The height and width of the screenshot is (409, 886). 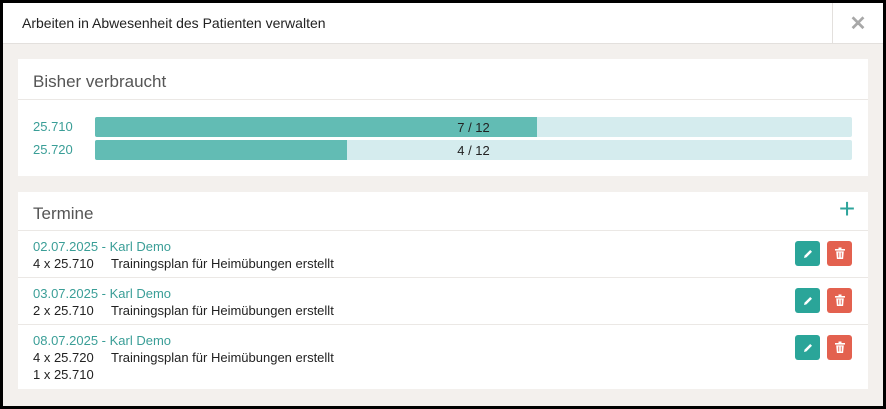 What do you see at coordinates (100, 81) in the screenshot?
I see `usage-panel-title: Bisher verbraucht` at bounding box center [100, 81].